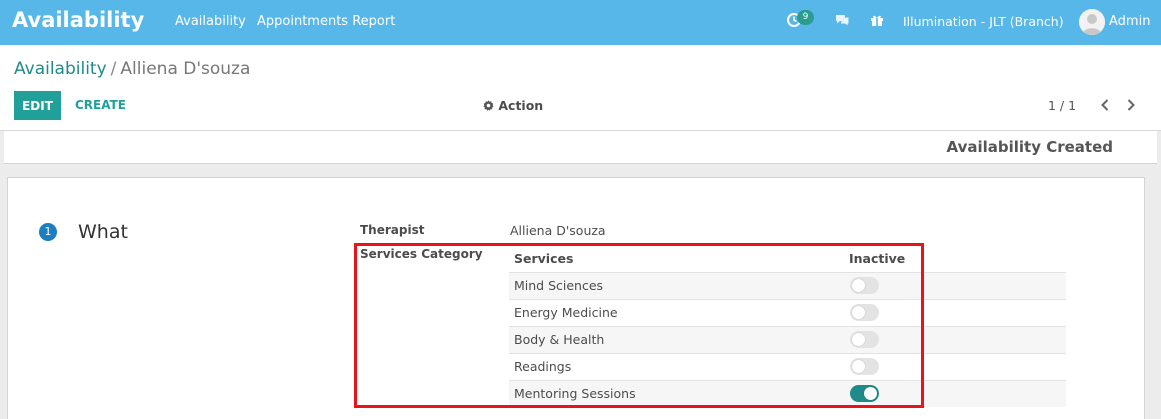  What do you see at coordinates (559, 285) in the screenshot?
I see `service-name: Mind Sciences` at bounding box center [559, 285].